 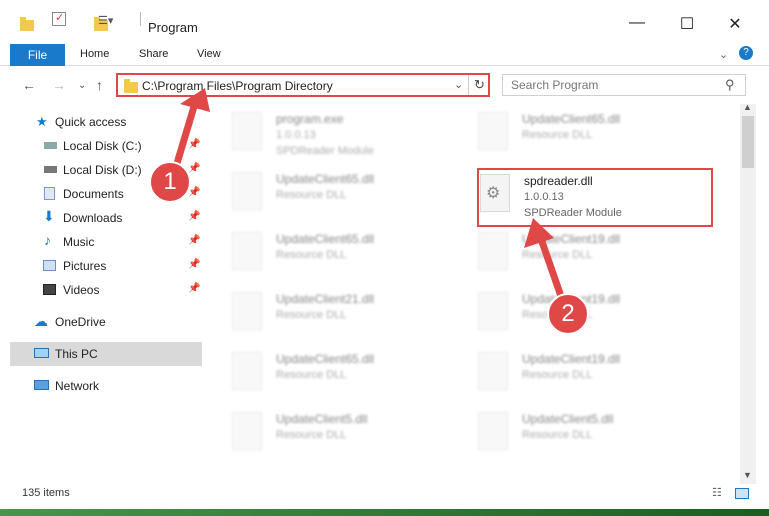 What do you see at coordinates (170, 182) in the screenshot?
I see `step-1-badge: 1` at bounding box center [170, 182].